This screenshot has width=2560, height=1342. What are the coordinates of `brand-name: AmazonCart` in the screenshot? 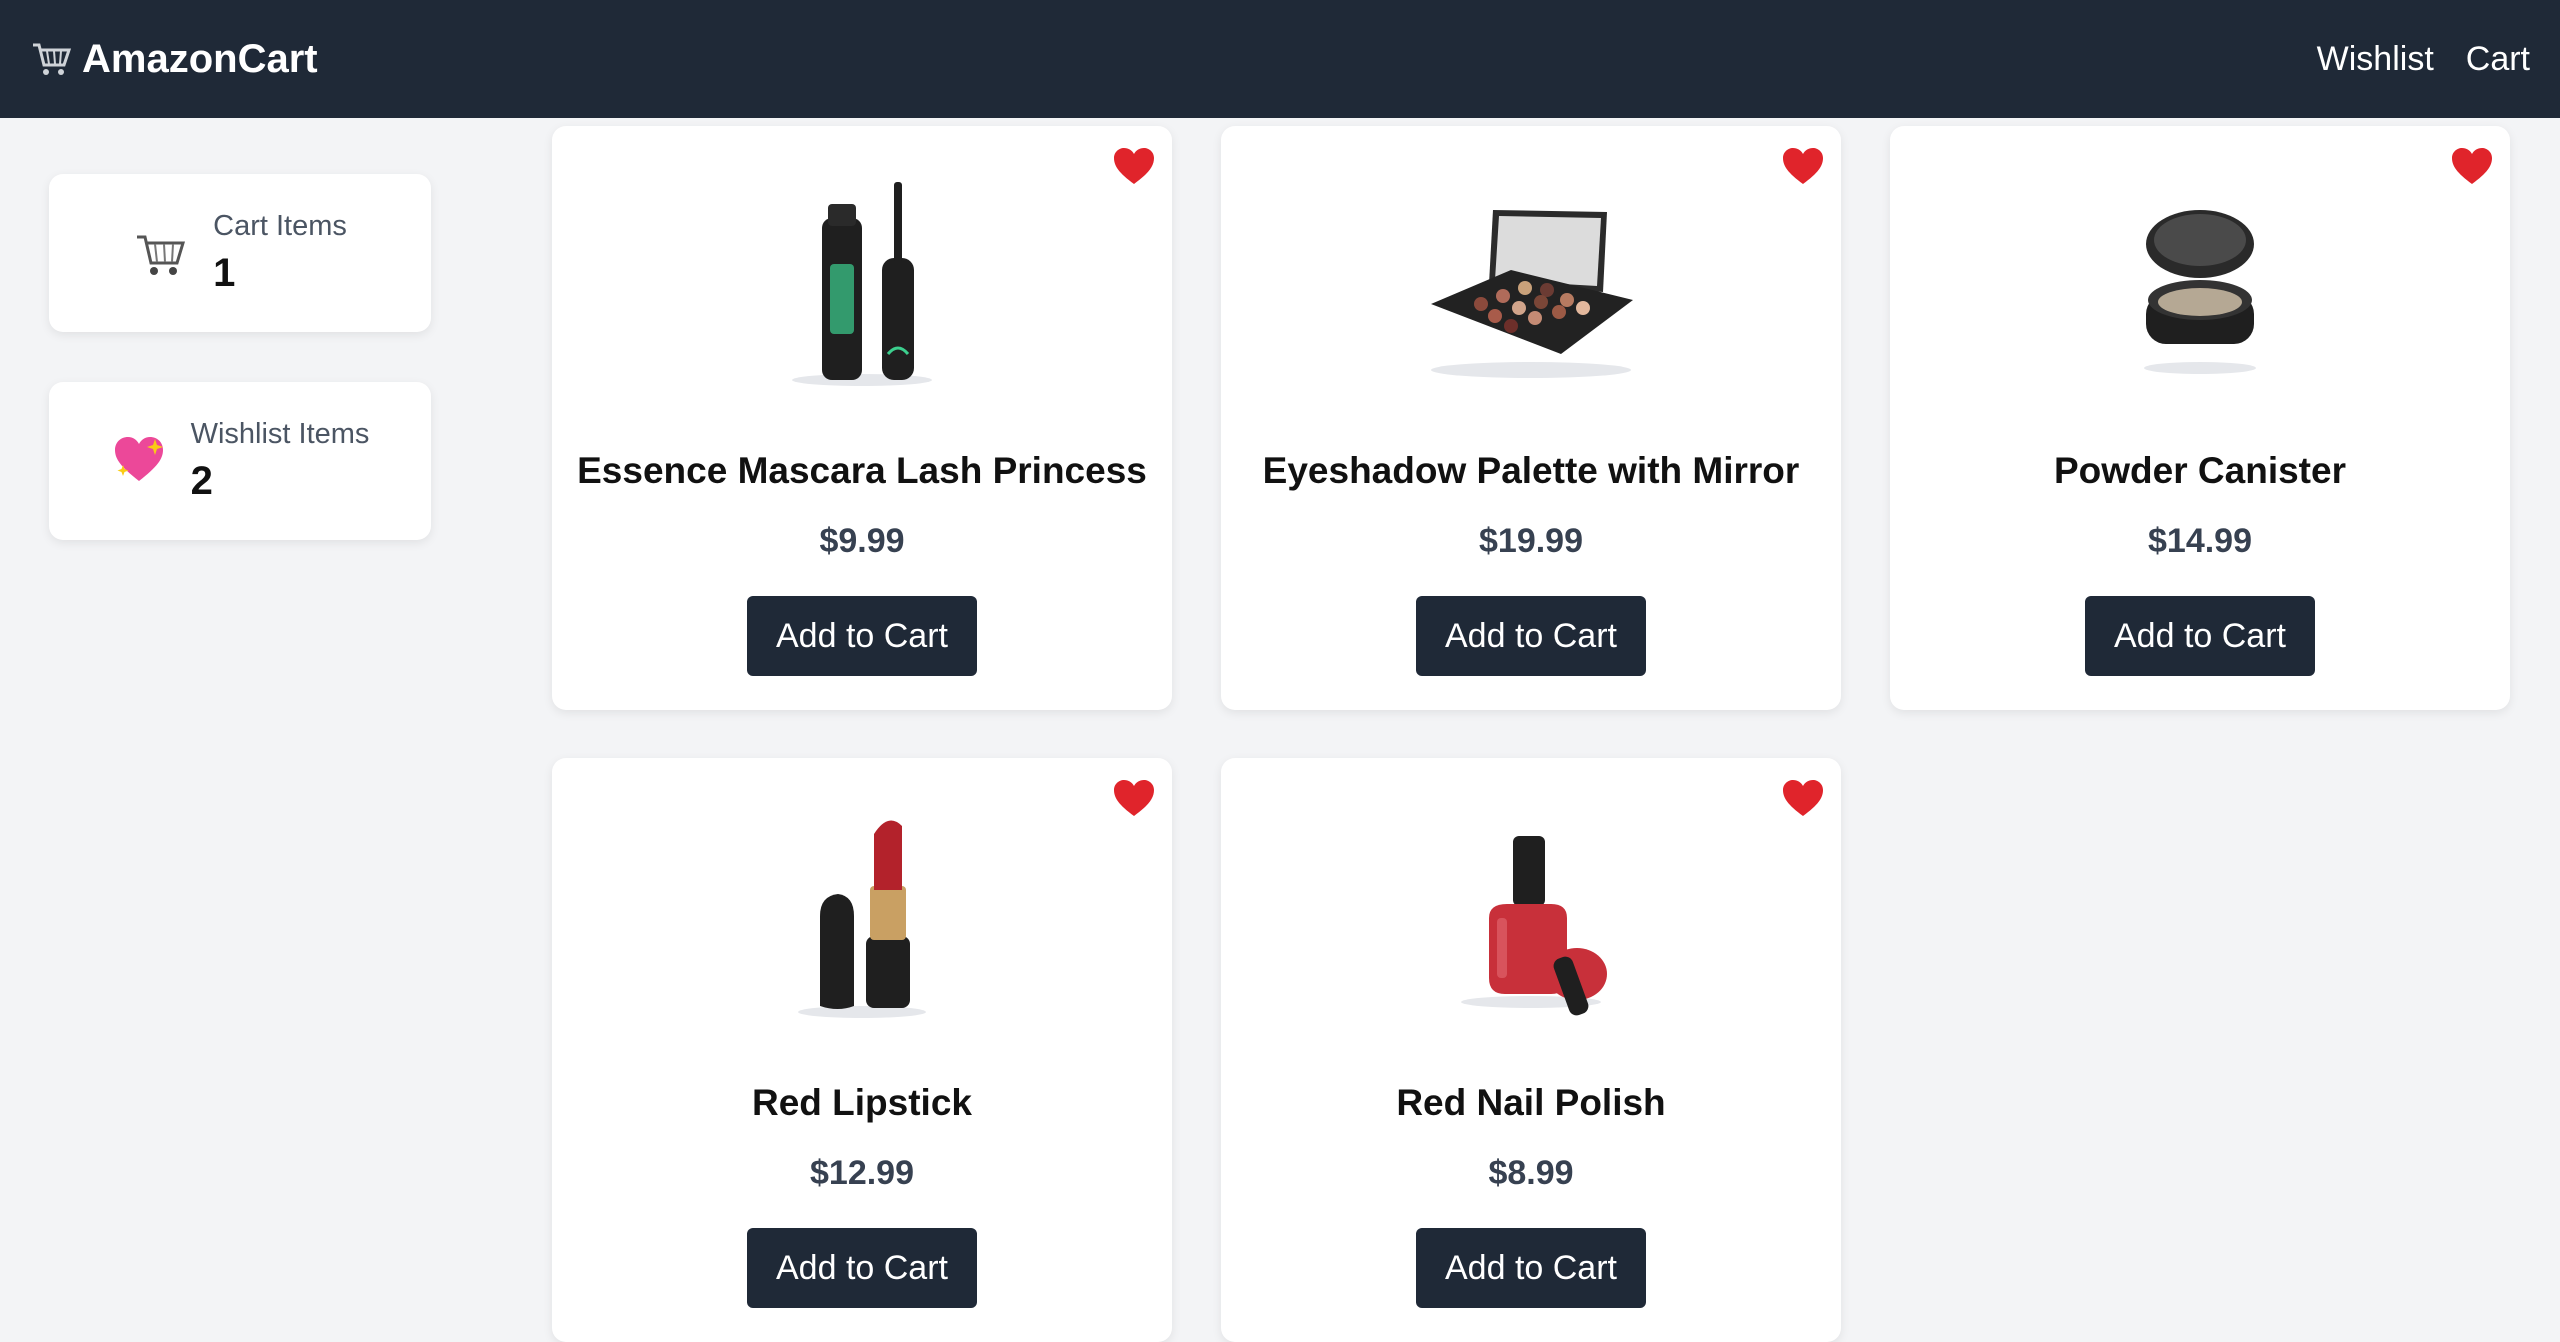 It's located at (200, 58).